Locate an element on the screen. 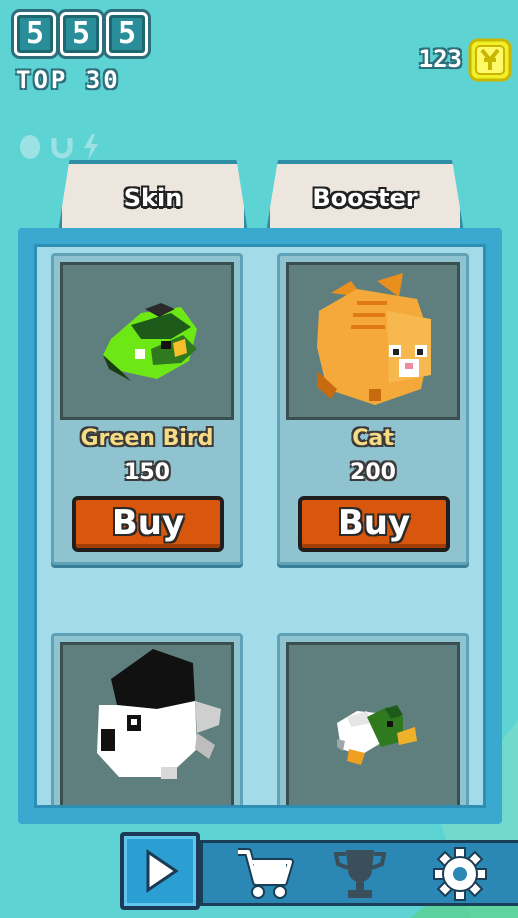 The height and width of the screenshot is (918, 518). magnet-icon is located at coordinates (62, 148).